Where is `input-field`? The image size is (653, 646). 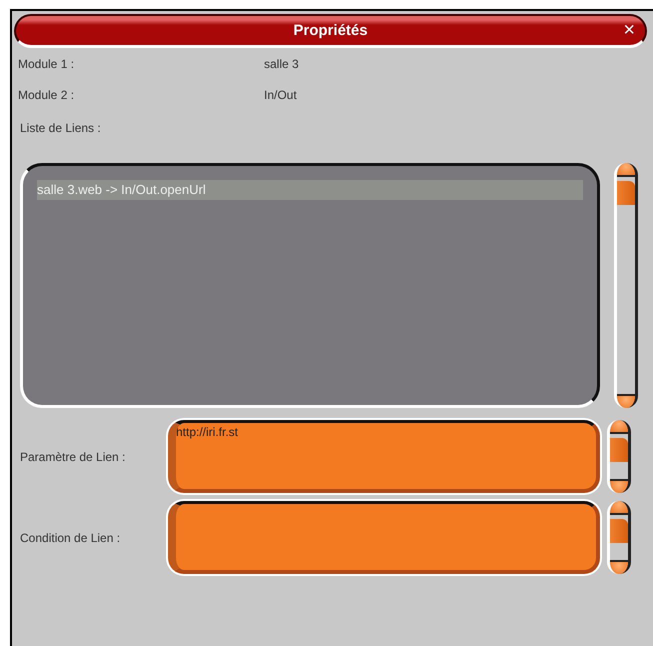
input-field is located at coordinates (384, 537).